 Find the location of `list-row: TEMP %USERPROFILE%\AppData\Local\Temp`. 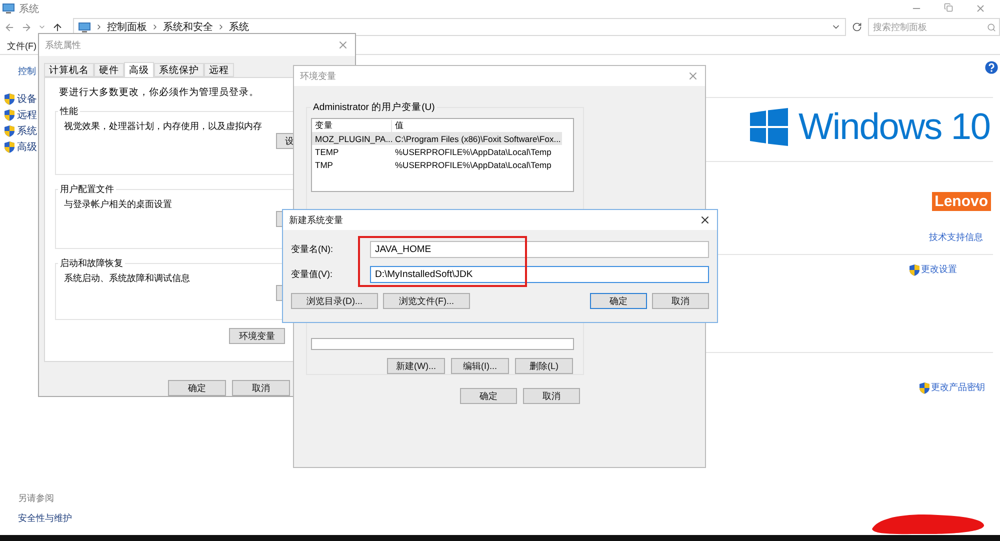

list-row: TEMP %USERPROFILE%\AppData\Local\Temp is located at coordinates (437, 151).